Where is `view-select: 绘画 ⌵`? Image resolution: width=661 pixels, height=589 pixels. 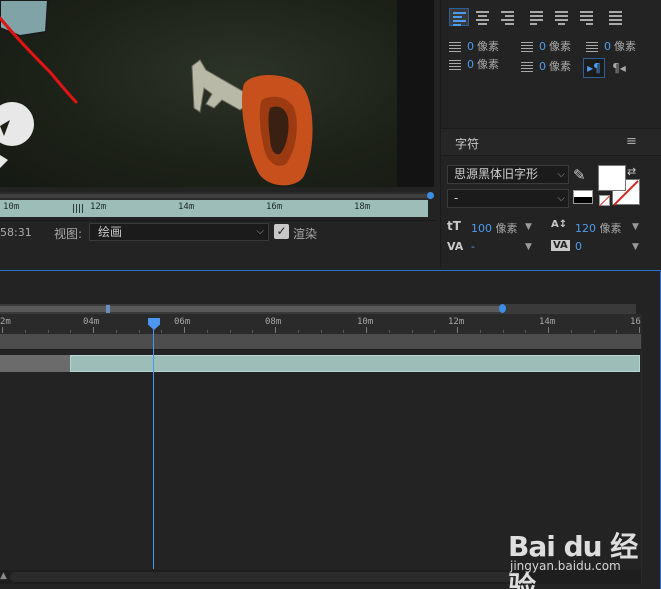
view-select: 绘画 ⌵ is located at coordinates (179, 232).